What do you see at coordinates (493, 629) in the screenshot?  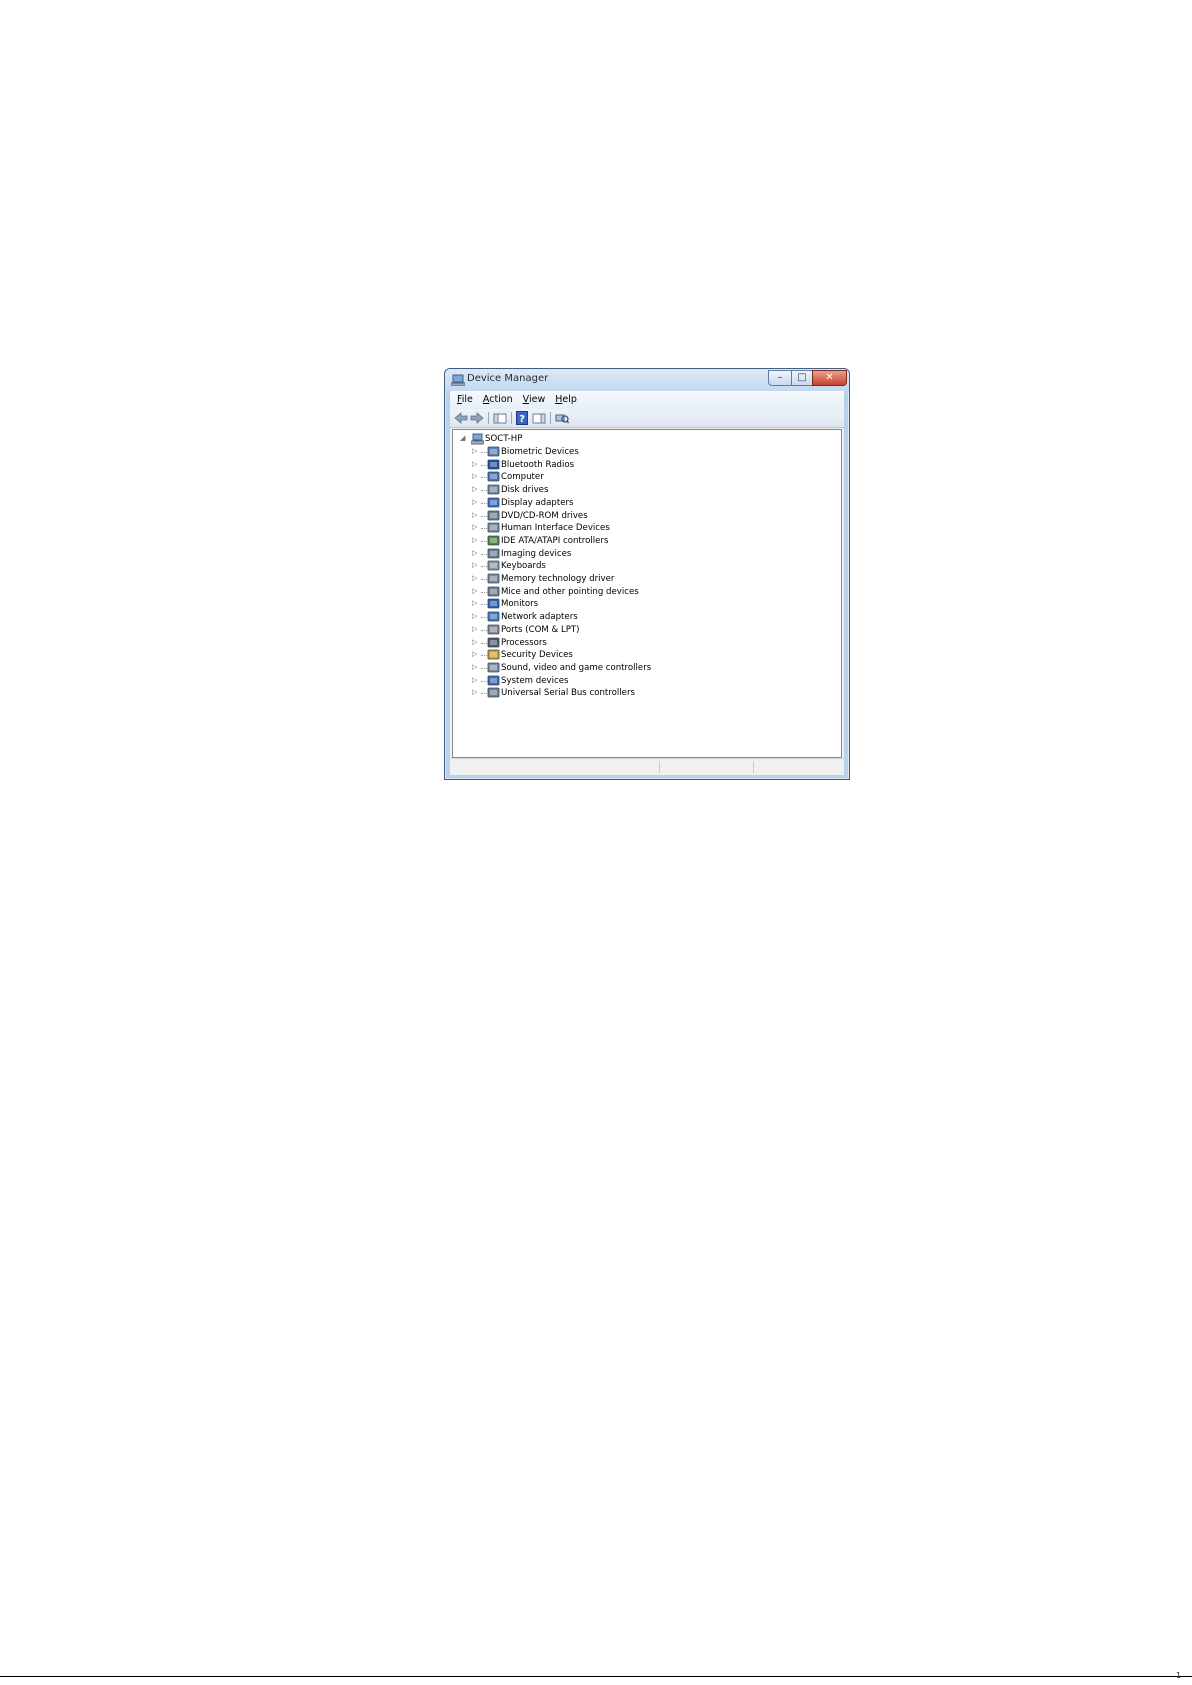 I see `port-icon` at bounding box center [493, 629].